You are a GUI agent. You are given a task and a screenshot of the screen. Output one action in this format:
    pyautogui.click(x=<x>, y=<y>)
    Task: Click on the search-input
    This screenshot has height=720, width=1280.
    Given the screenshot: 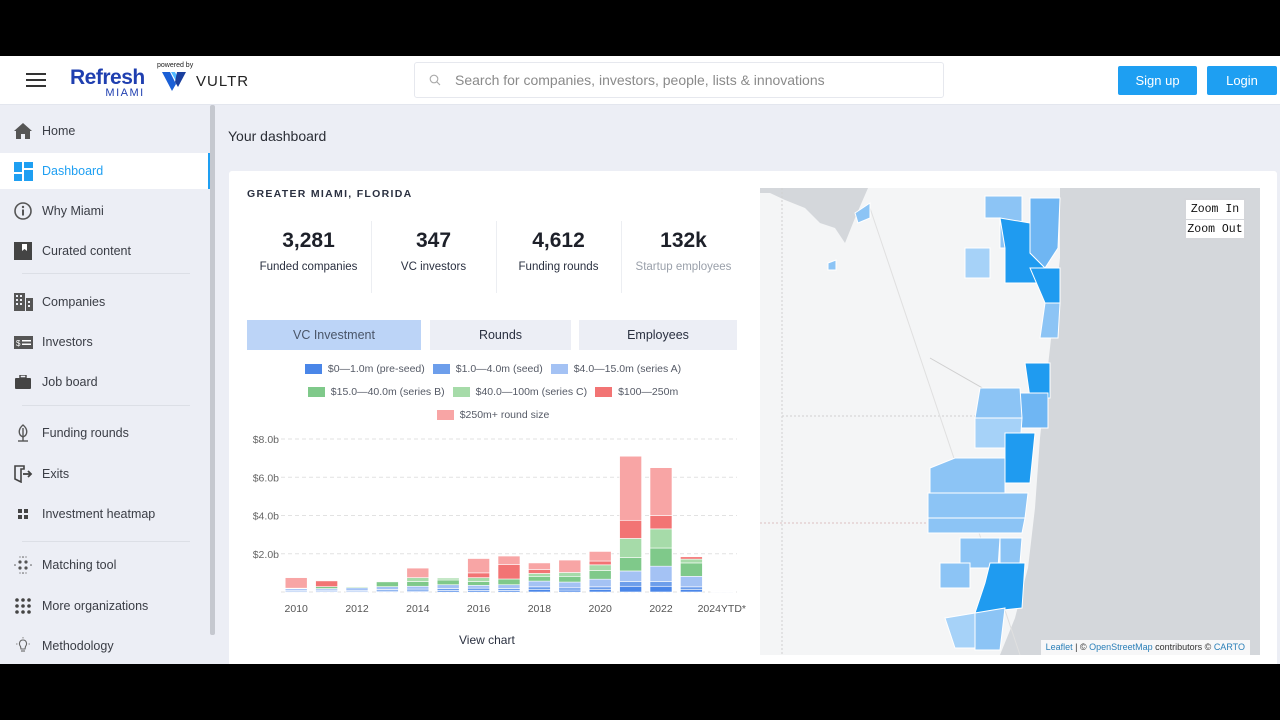 What is the action you would take?
    pyautogui.click(x=695, y=80)
    